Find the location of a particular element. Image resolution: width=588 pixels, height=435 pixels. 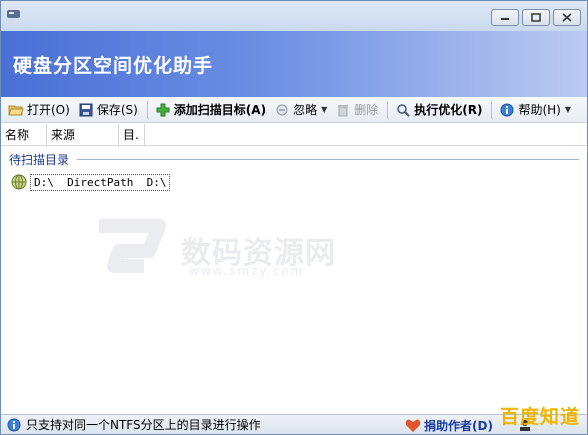

column-header-name: 名称 is located at coordinates (24, 134).